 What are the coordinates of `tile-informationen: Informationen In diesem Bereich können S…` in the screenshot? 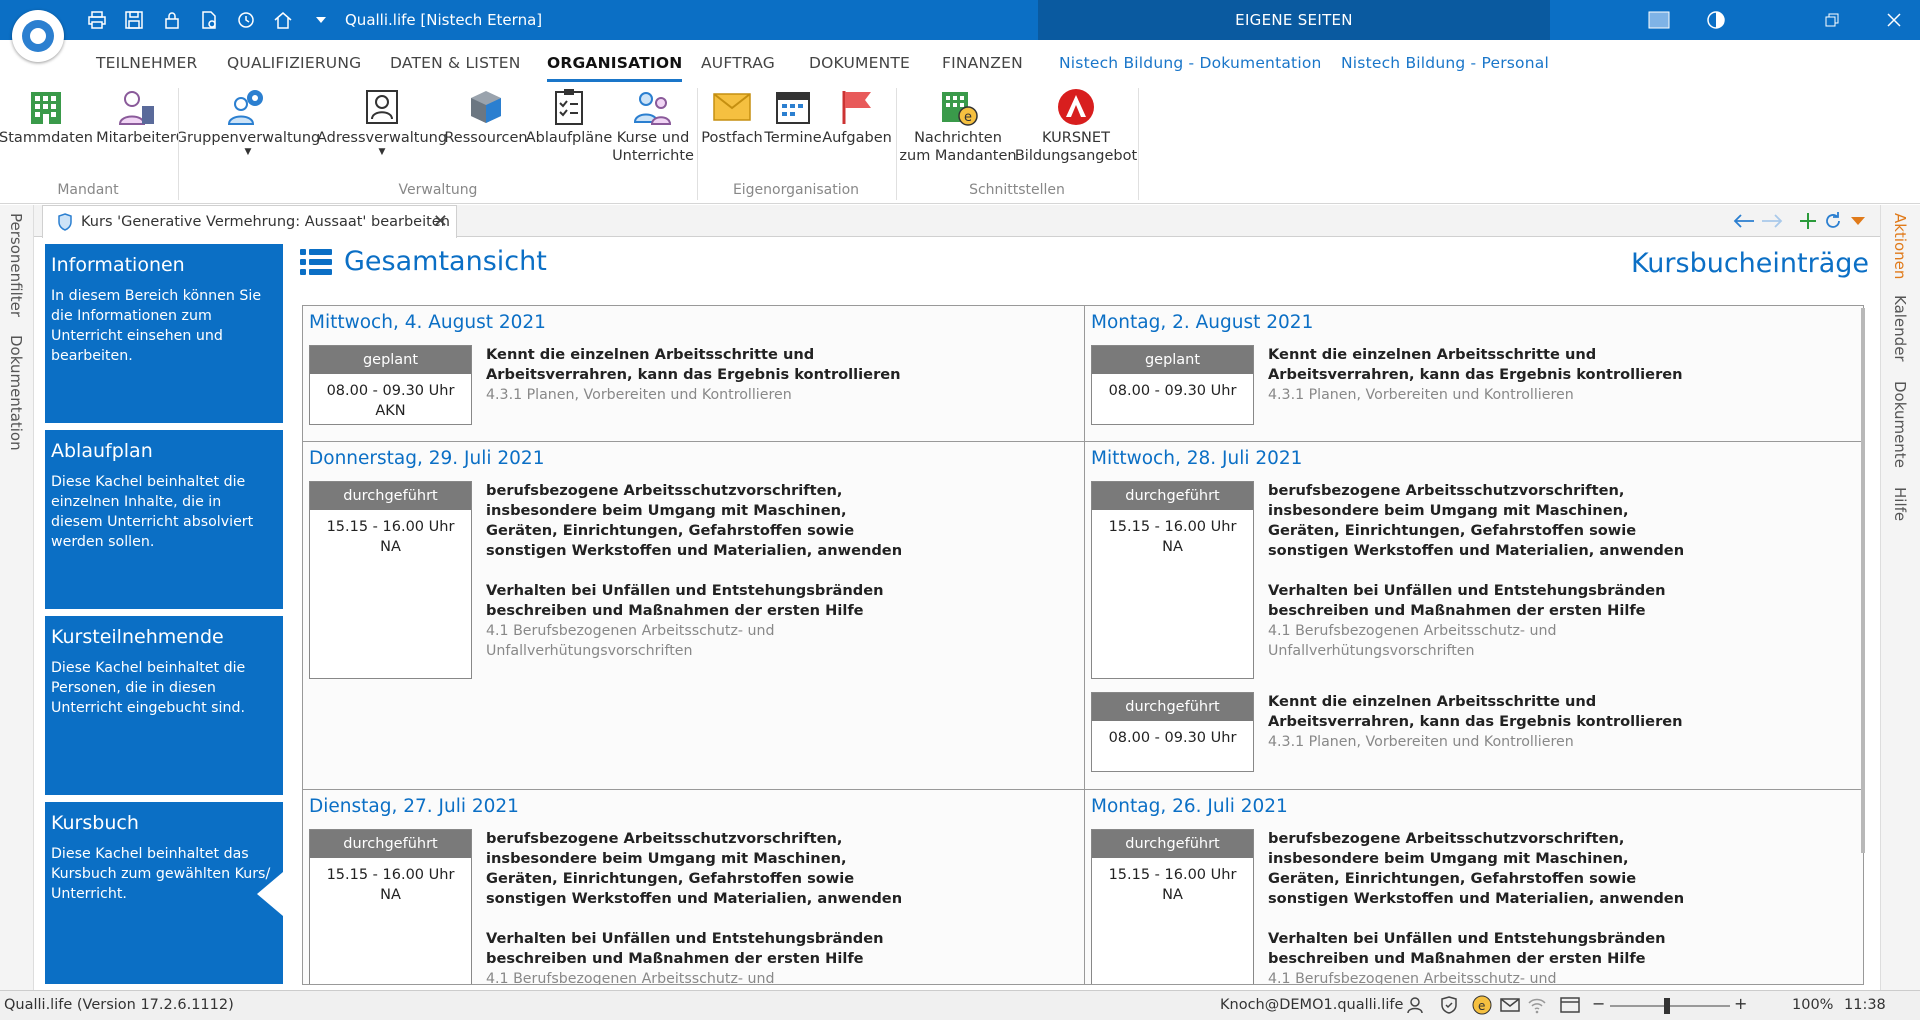 It's located at (164, 333).